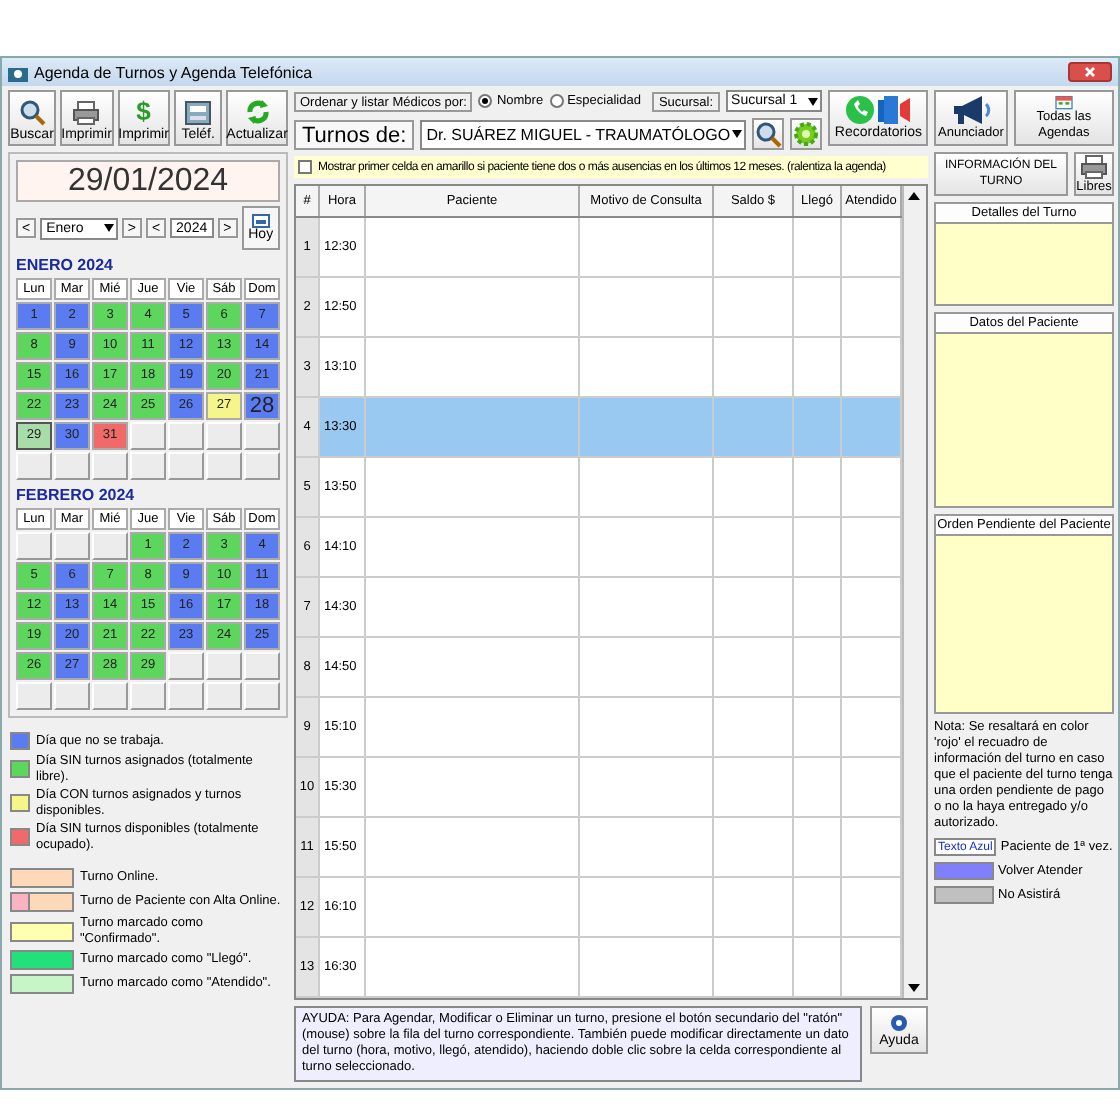 This screenshot has width=1120, height=1120. What do you see at coordinates (354, 134) in the screenshot?
I see `doctor-label: Turnos de:` at bounding box center [354, 134].